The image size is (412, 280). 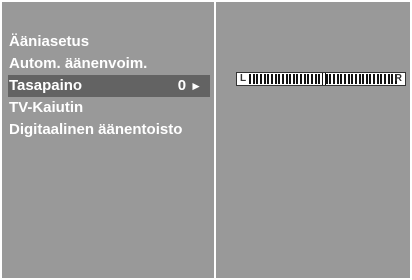 I want to click on balance-right-label: R, so click(x=398, y=78).